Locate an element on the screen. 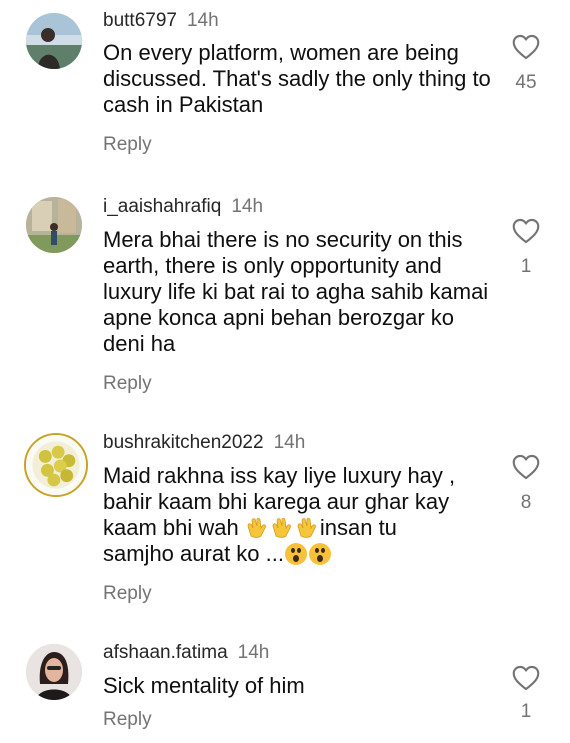  username: butt6797 is located at coordinates (140, 20).